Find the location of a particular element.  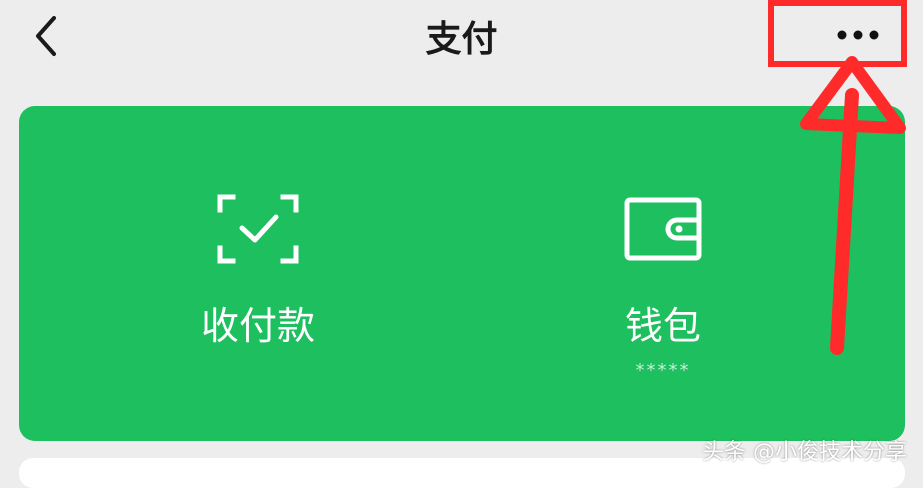

collect-pay-button: 收付款 is located at coordinates (258, 295).